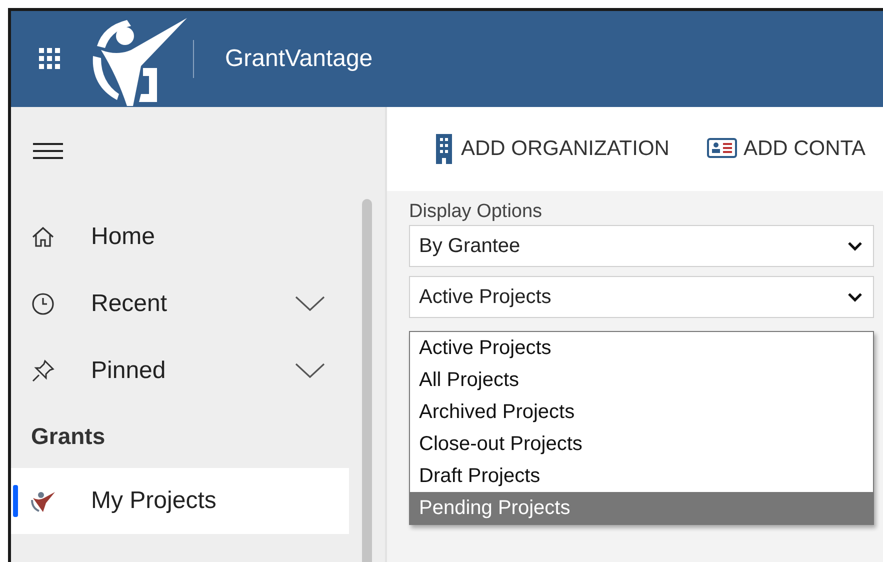 This screenshot has width=883, height=562. What do you see at coordinates (444, 149) in the screenshot?
I see `building-icon` at bounding box center [444, 149].